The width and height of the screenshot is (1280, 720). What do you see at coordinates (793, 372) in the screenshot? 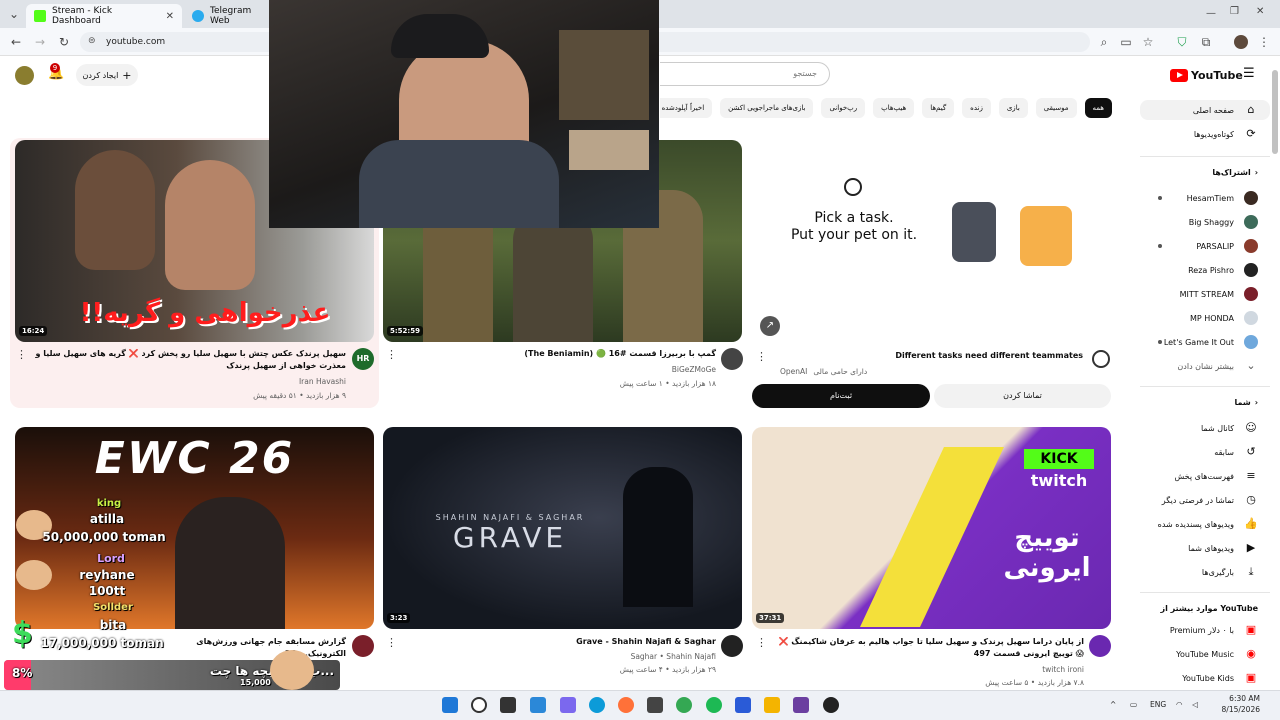
I see `advertiser-name: OpenAI` at bounding box center [793, 372].